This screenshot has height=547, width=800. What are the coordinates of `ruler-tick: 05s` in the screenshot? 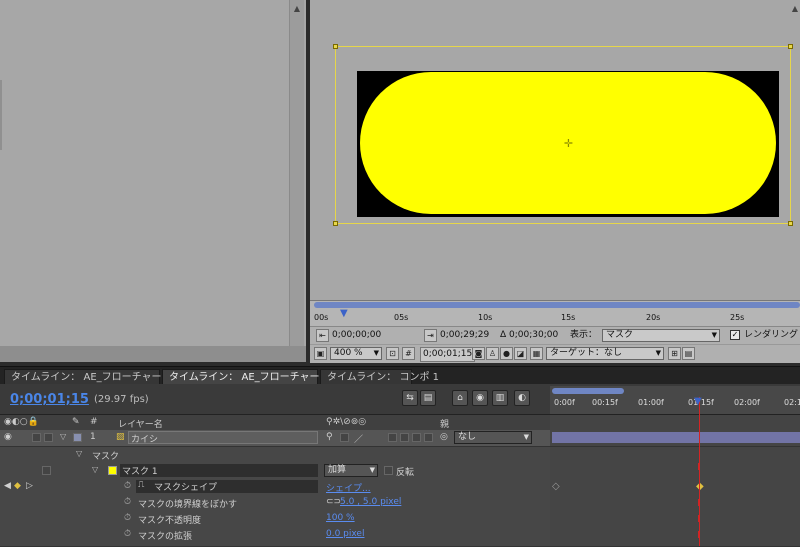 It's located at (401, 317).